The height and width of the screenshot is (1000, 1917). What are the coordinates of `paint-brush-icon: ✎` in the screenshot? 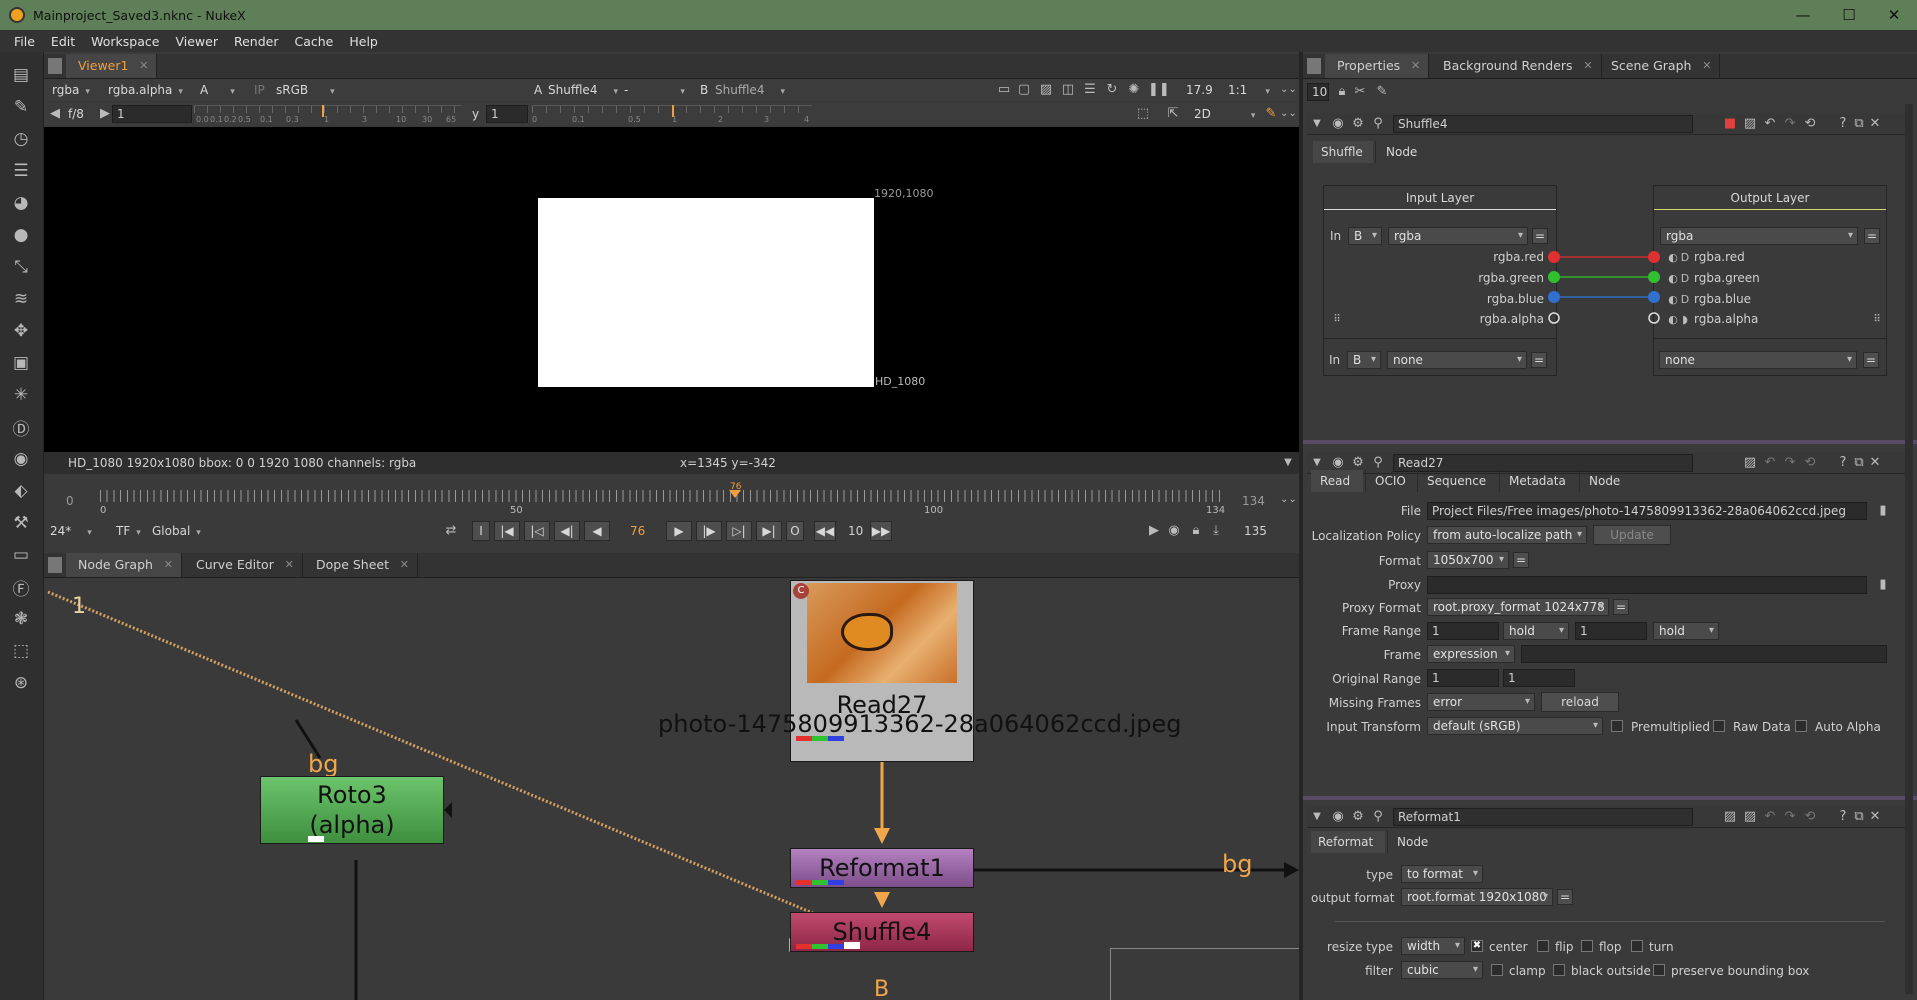 It's located at (1271, 114).